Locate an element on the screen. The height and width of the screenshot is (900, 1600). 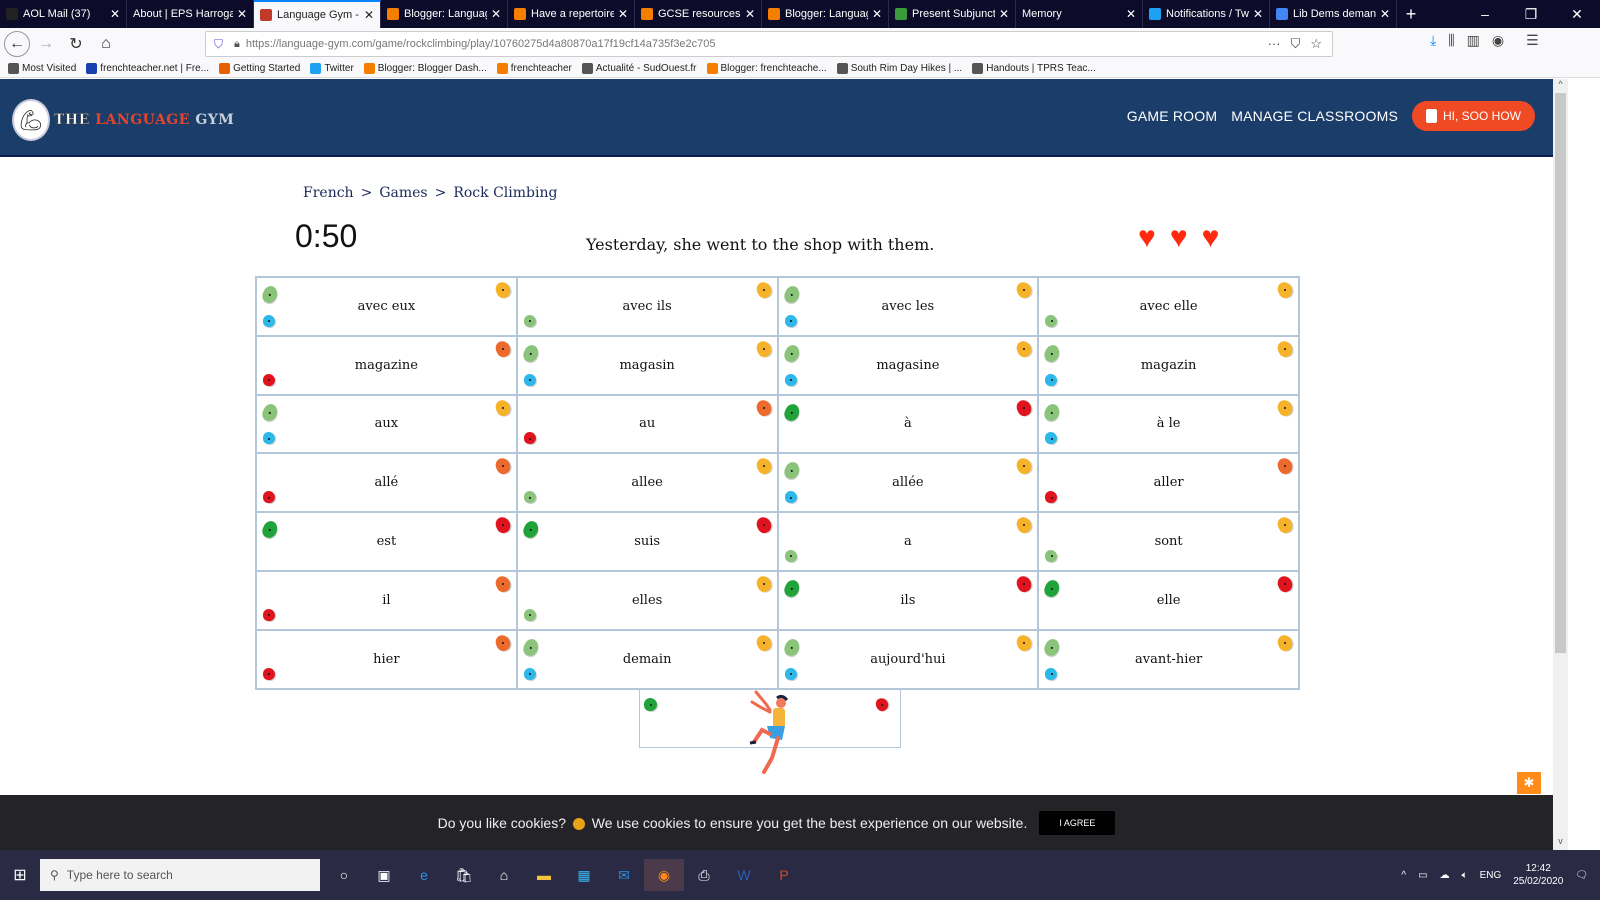
browser-tab: Notifications / Tw ✕ is located at coordinates (1206, 14).